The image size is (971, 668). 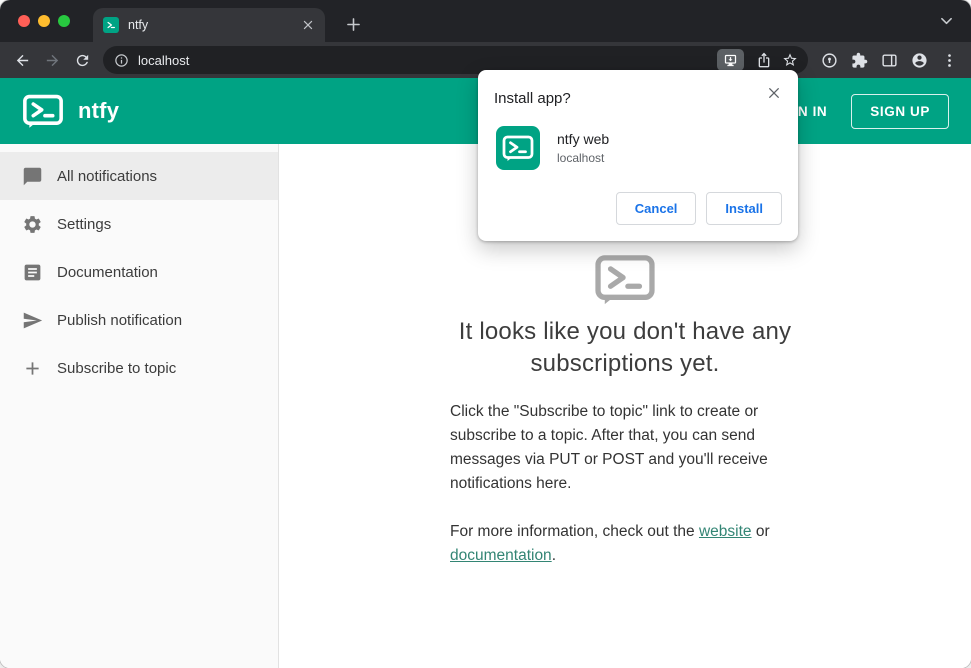 What do you see at coordinates (774, 93) in the screenshot?
I see `dialog-close-icon` at bounding box center [774, 93].